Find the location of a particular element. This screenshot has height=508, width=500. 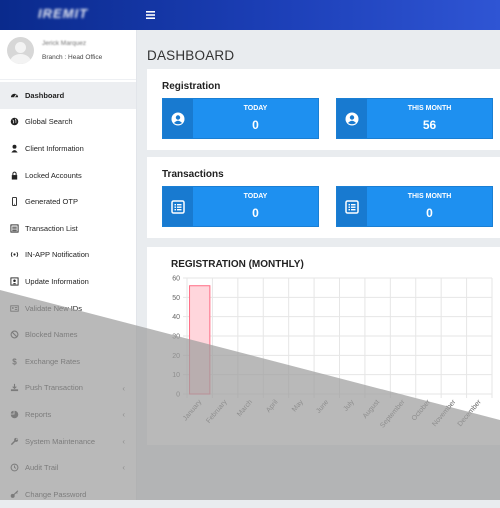

key-icon is located at coordinates (14, 494).